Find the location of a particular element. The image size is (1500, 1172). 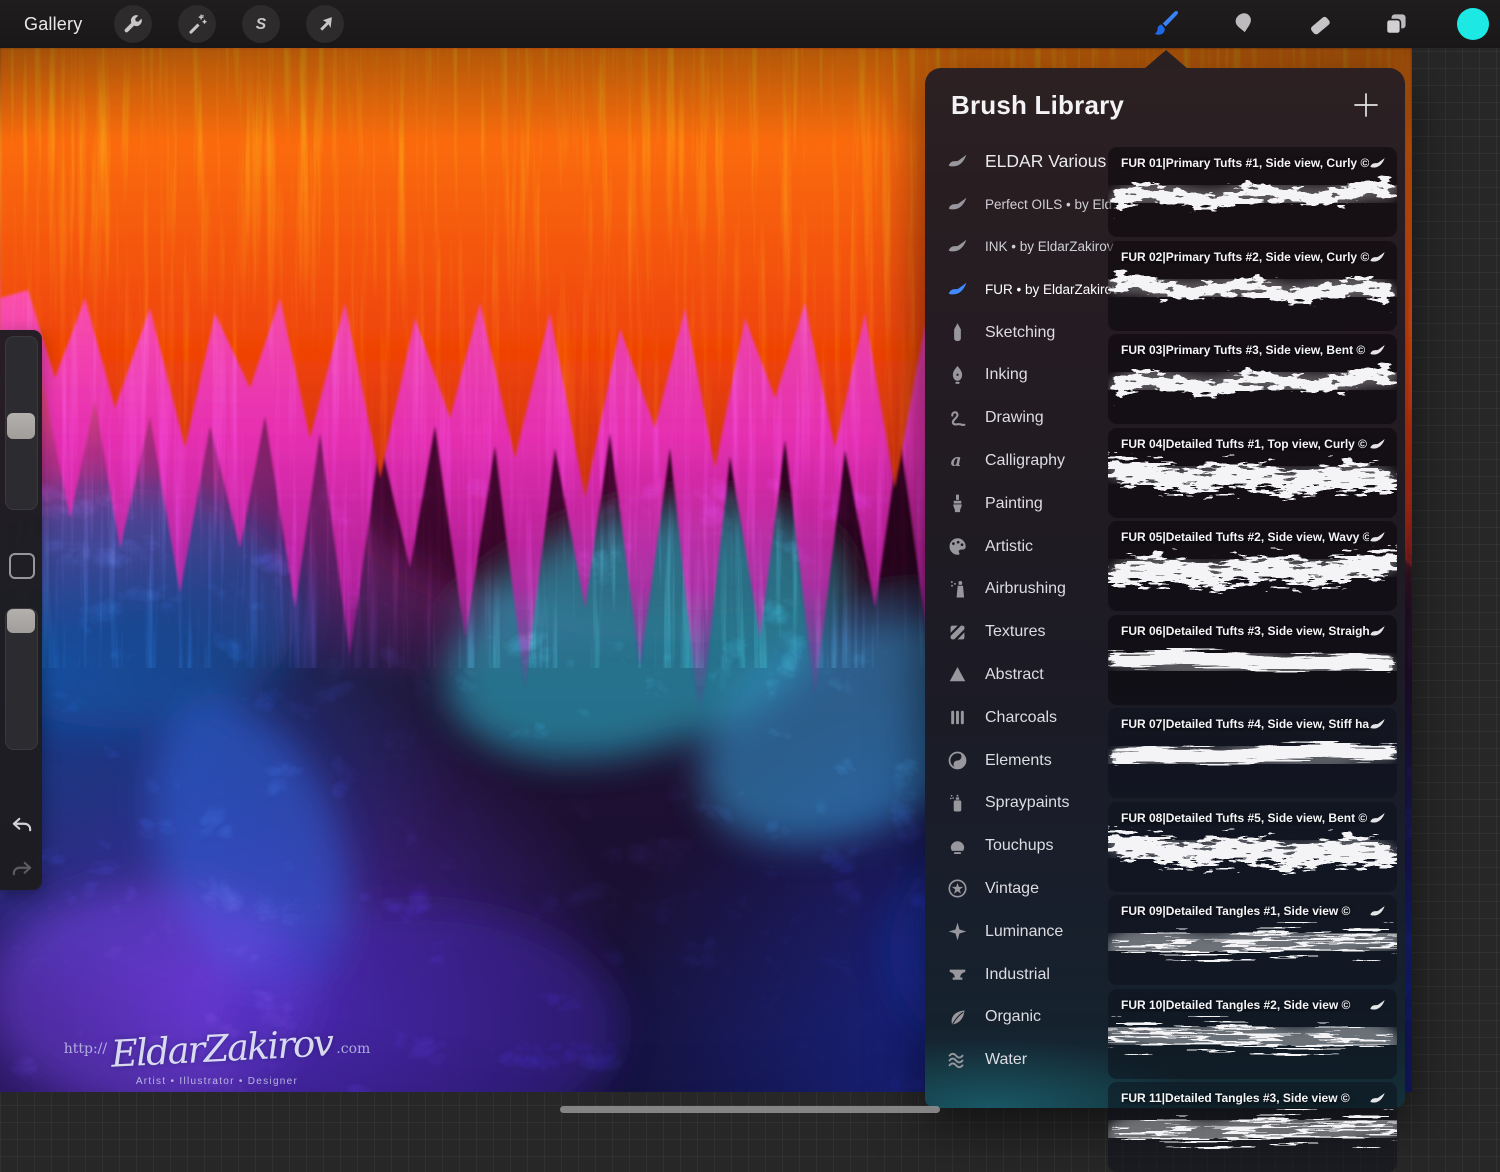

brush-category-item: INK • by EldarZakirov is located at coordinates (1019, 247).